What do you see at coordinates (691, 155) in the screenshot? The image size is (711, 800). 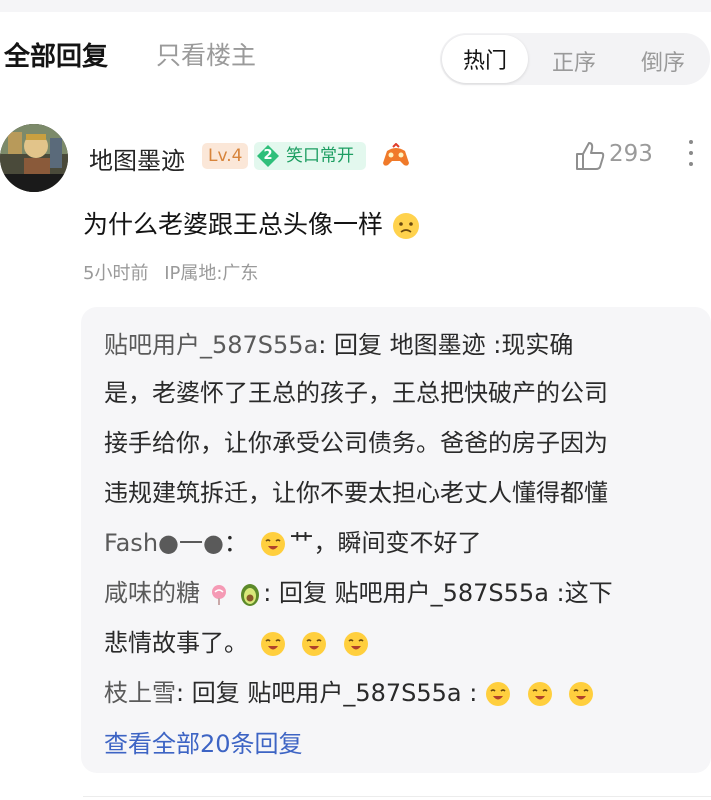 I see `more-options-icon` at bounding box center [691, 155].